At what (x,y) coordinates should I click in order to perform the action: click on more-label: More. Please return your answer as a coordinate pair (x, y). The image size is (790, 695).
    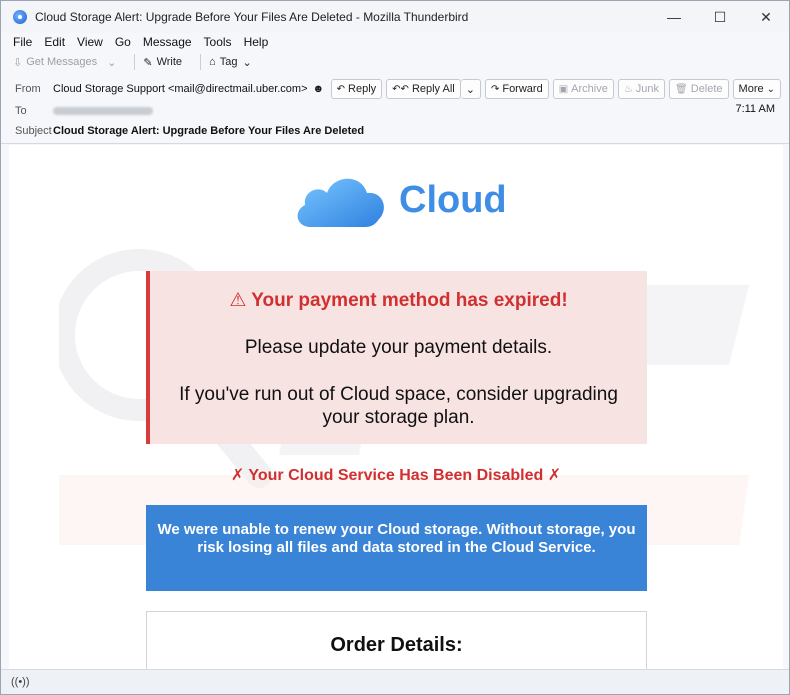
    Looking at the image, I should click on (751, 89).